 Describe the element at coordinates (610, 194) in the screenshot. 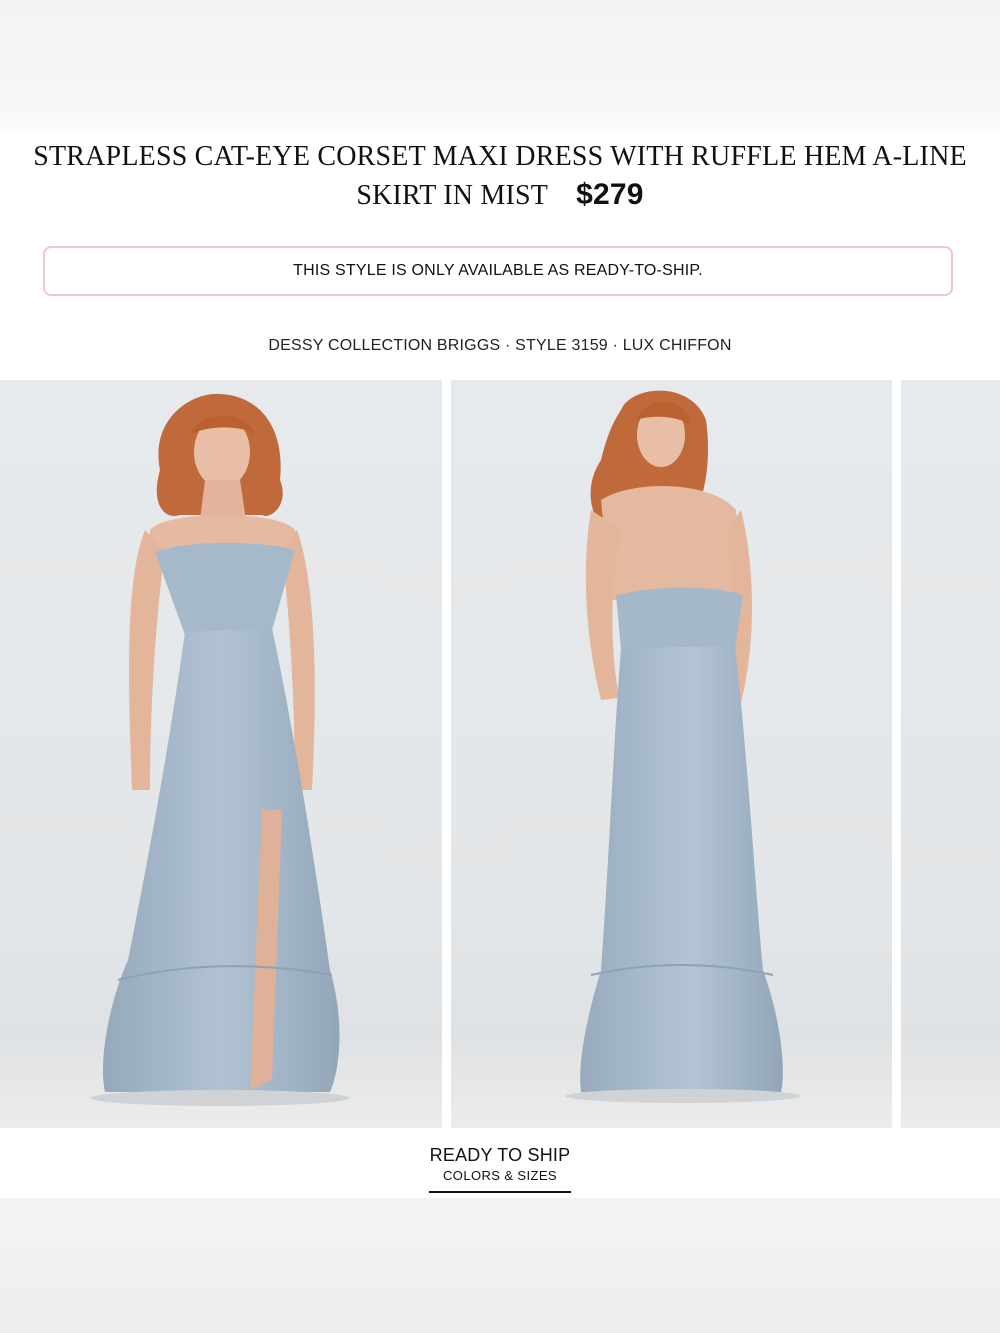

I see `product-price: $279` at that location.